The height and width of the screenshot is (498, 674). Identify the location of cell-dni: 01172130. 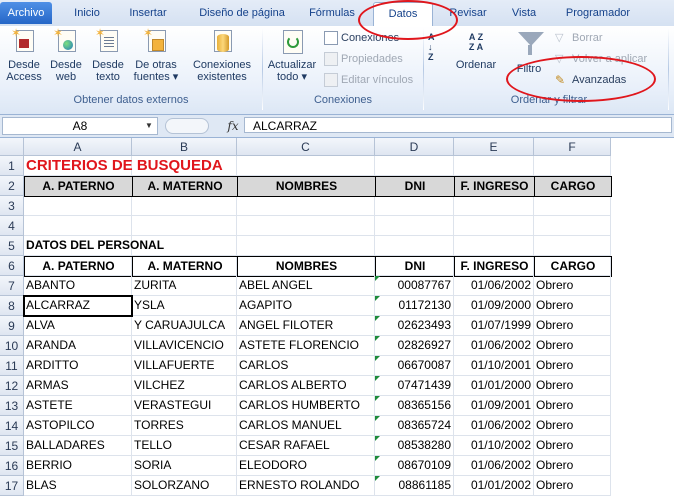
(414, 306).